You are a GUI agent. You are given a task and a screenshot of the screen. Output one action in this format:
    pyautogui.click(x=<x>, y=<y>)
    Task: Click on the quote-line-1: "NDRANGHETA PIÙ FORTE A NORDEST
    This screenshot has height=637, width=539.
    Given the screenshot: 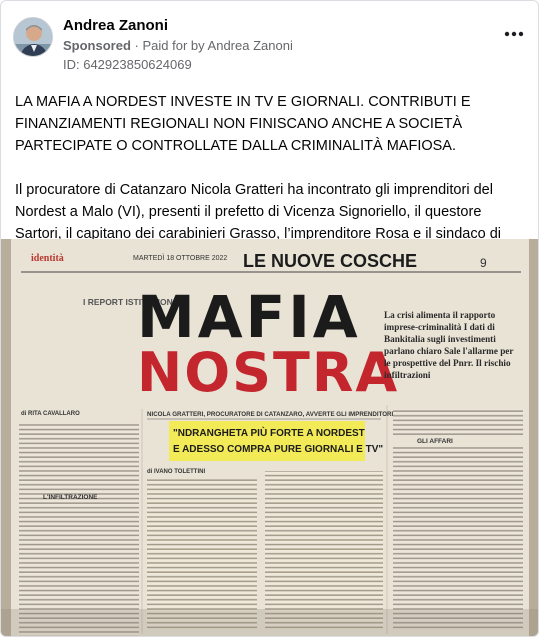 What is the action you would take?
    pyautogui.click(x=269, y=432)
    